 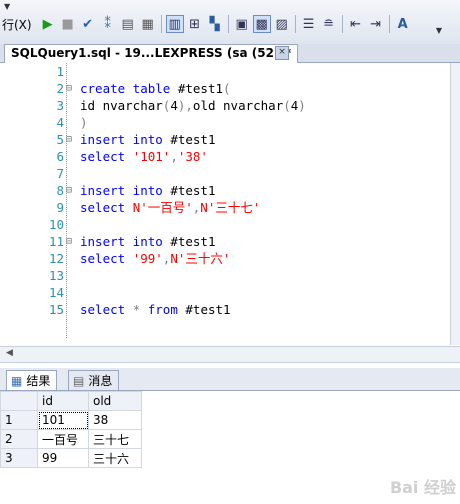 What do you see at coordinates (56, 309) in the screenshot?
I see `line-number: 15` at bounding box center [56, 309].